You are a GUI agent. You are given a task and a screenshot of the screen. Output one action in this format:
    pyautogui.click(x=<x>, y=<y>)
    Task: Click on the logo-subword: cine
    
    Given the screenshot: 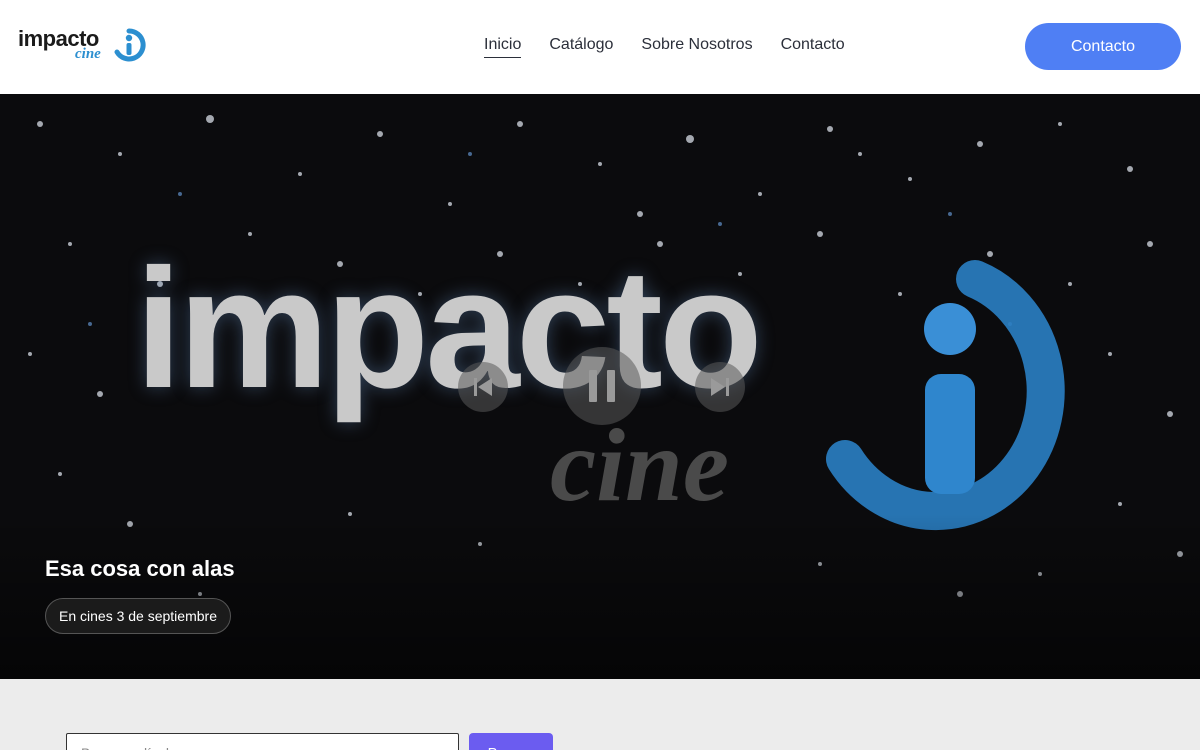 What is the action you would take?
    pyautogui.click(x=88, y=54)
    